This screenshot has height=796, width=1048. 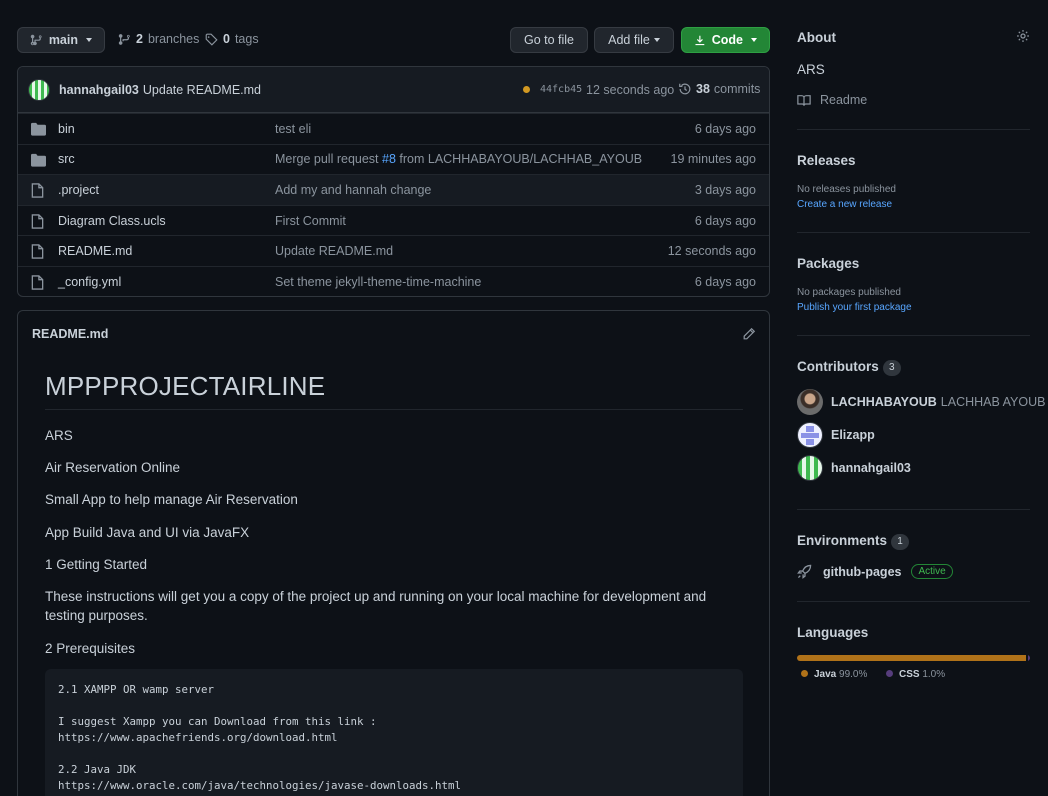 What do you see at coordinates (96, 564) in the screenshot?
I see `readme-paragraph: 1 Getting Started` at bounding box center [96, 564].